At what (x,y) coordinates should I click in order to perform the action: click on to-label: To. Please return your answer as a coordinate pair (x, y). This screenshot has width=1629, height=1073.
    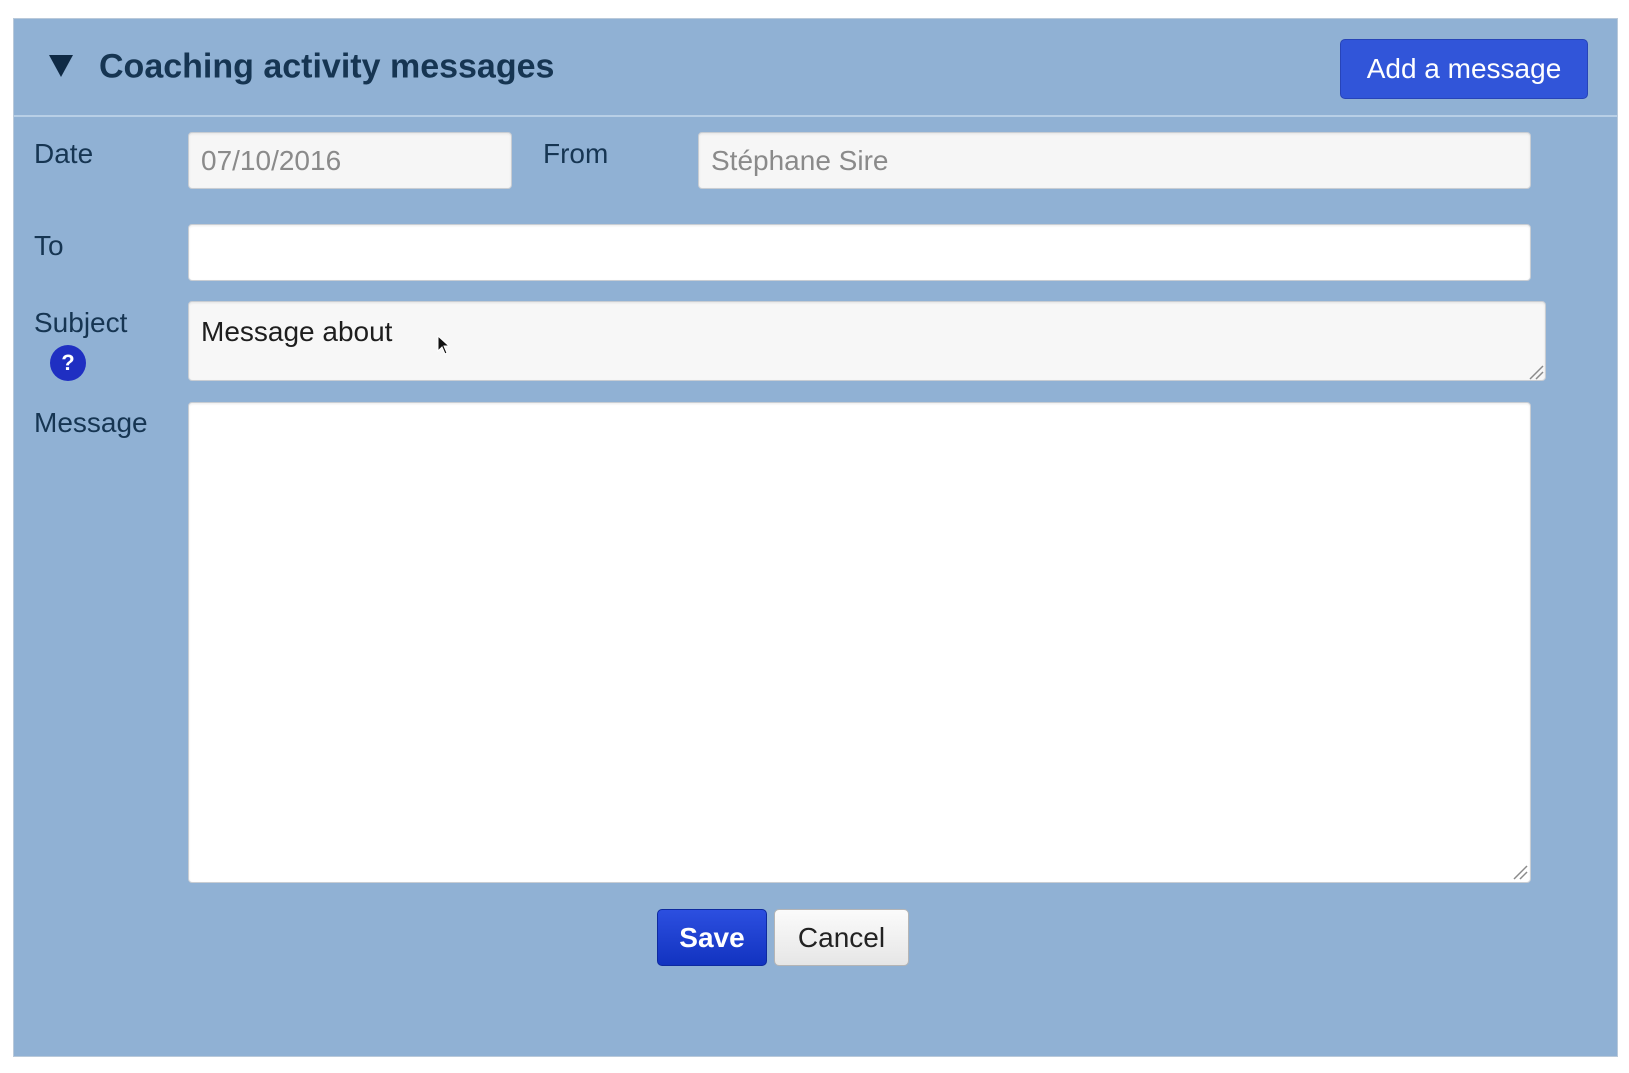
    Looking at the image, I should click on (49, 245).